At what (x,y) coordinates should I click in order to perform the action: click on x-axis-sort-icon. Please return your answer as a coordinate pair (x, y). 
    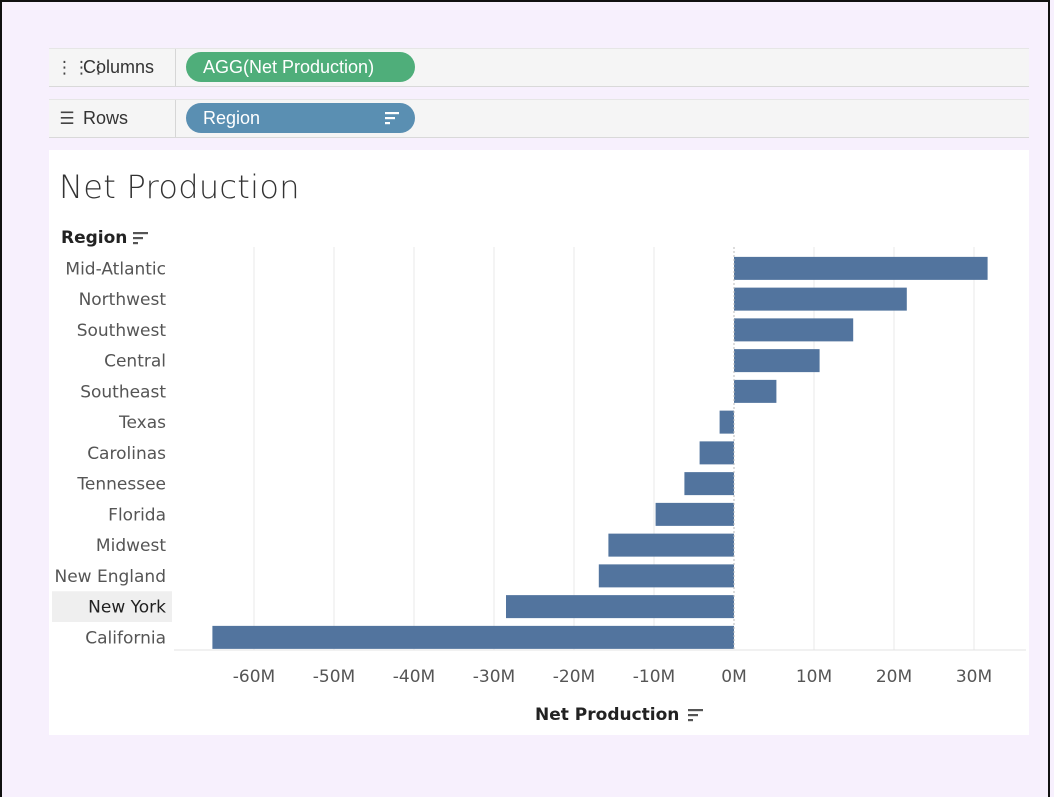
    Looking at the image, I should click on (696, 715).